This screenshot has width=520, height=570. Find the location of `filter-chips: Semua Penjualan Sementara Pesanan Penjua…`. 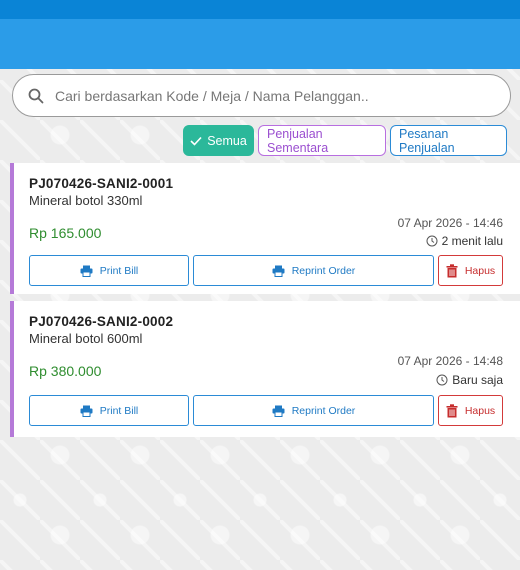

filter-chips: Semua Penjualan Sementara Pesanan Penjua… is located at coordinates (345, 140).